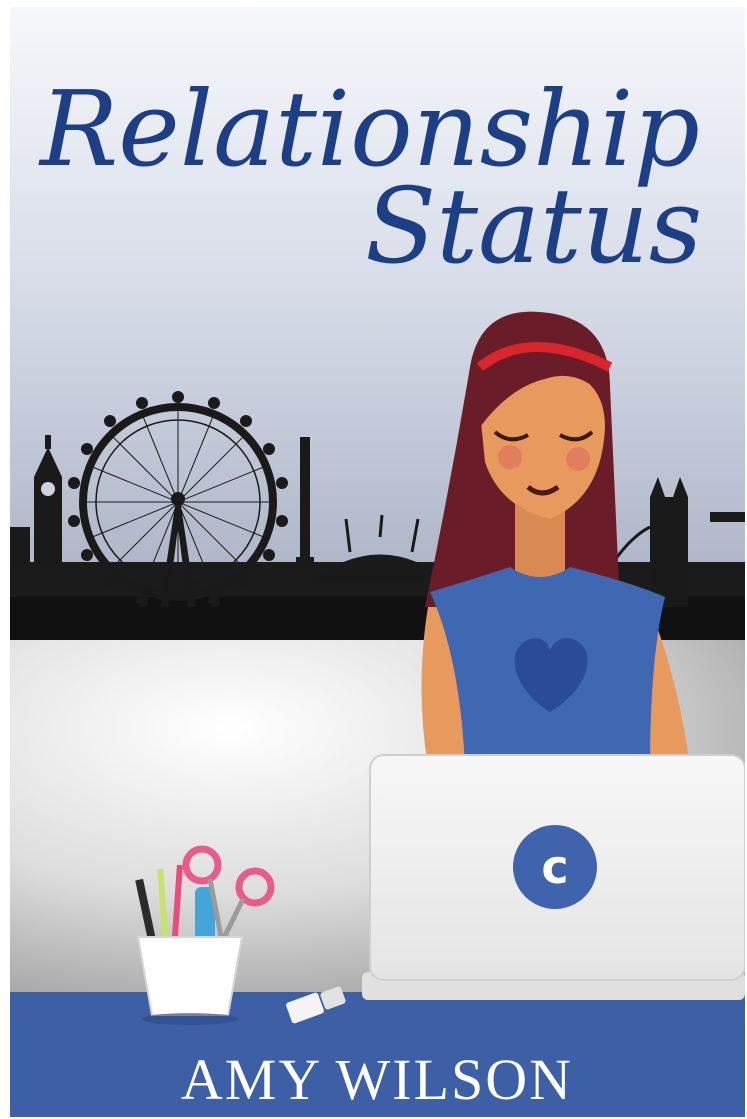 The height and width of the screenshot is (1119, 747). Describe the element at coordinates (533, 226) in the screenshot. I see `title-line-2: Status` at that location.